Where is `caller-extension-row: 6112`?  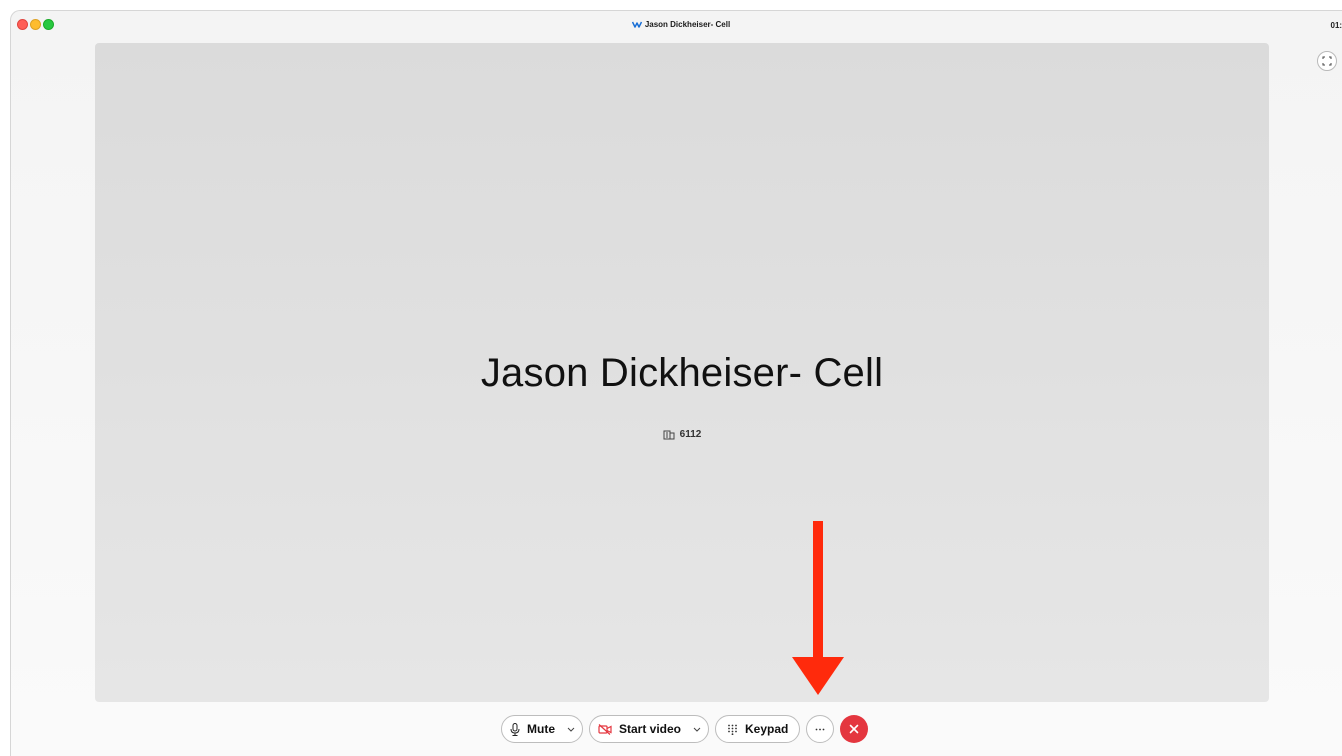 caller-extension-row: 6112 is located at coordinates (682, 434).